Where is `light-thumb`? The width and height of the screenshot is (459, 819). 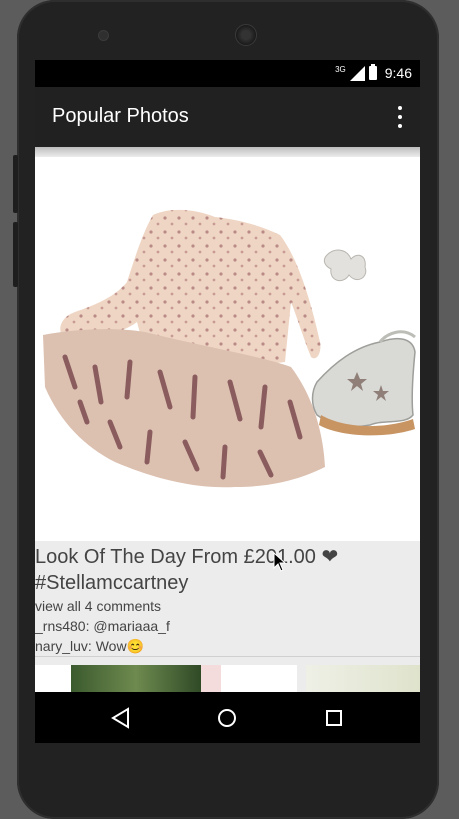 light-thumb is located at coordinates (363, 678).